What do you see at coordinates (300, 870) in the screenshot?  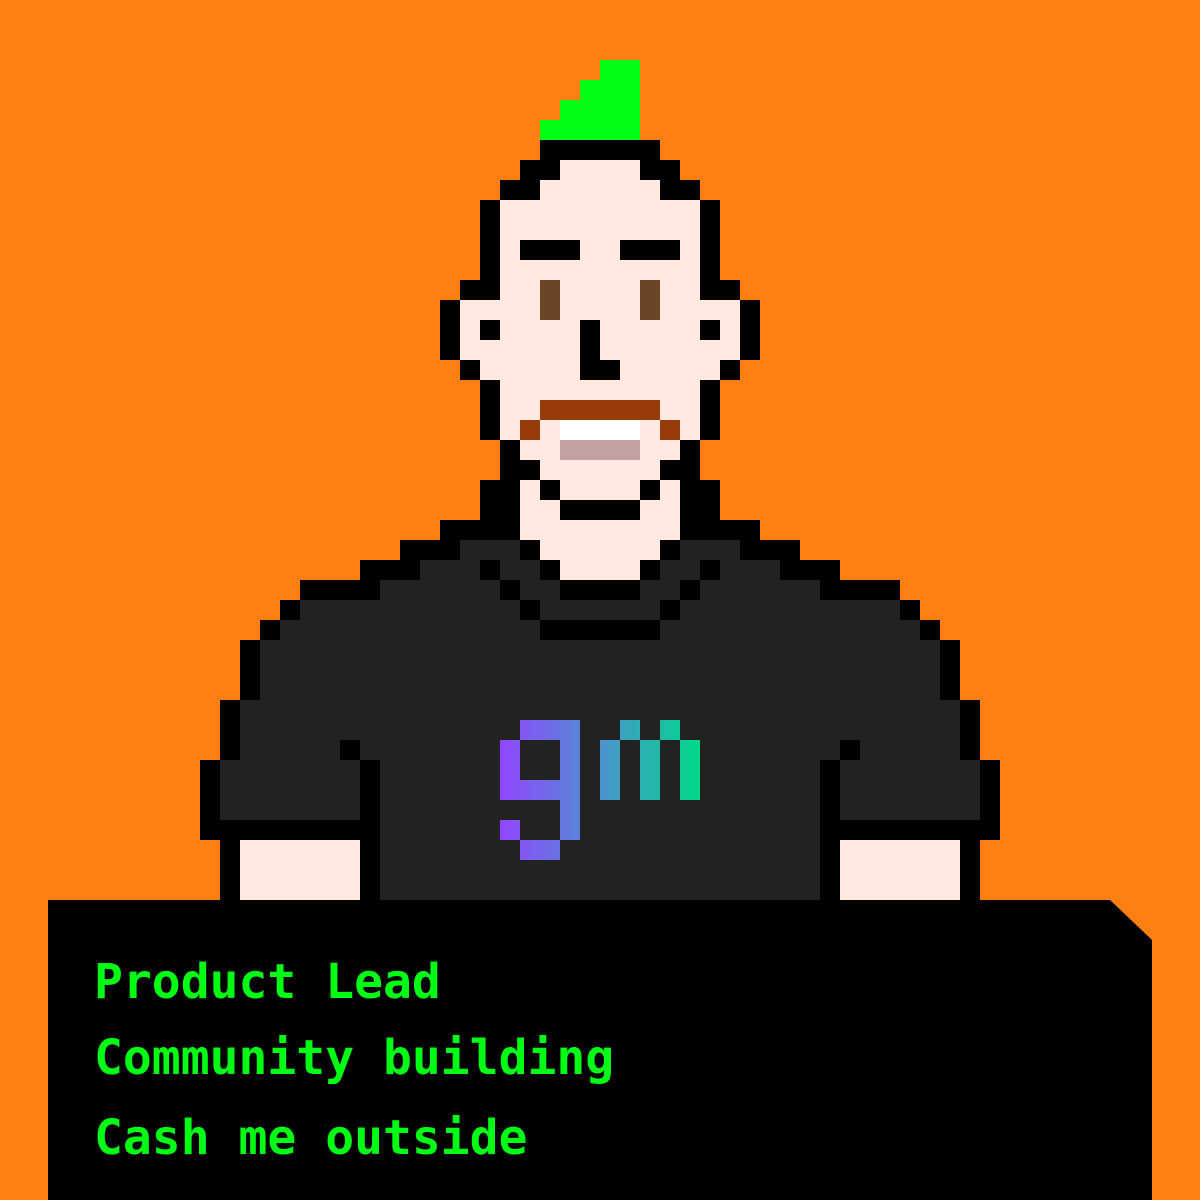 I see `left-arm` at bounding box center [300, 870].